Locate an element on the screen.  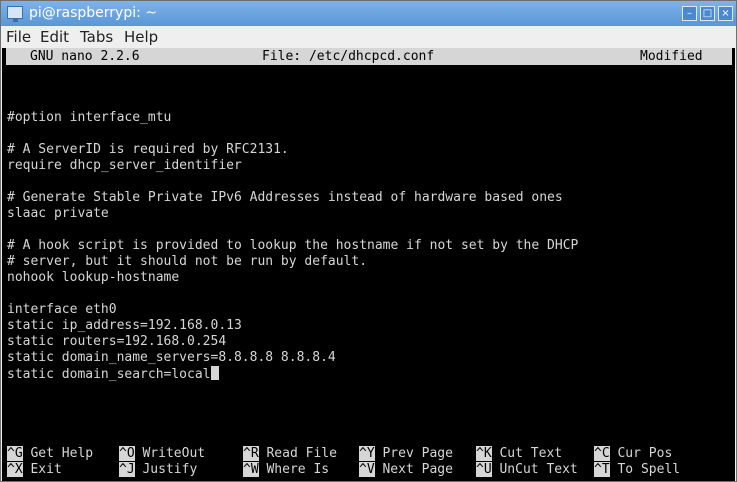
shortcut-uncut-text: ^U UnCut Text is located at coordinates (527, 470).